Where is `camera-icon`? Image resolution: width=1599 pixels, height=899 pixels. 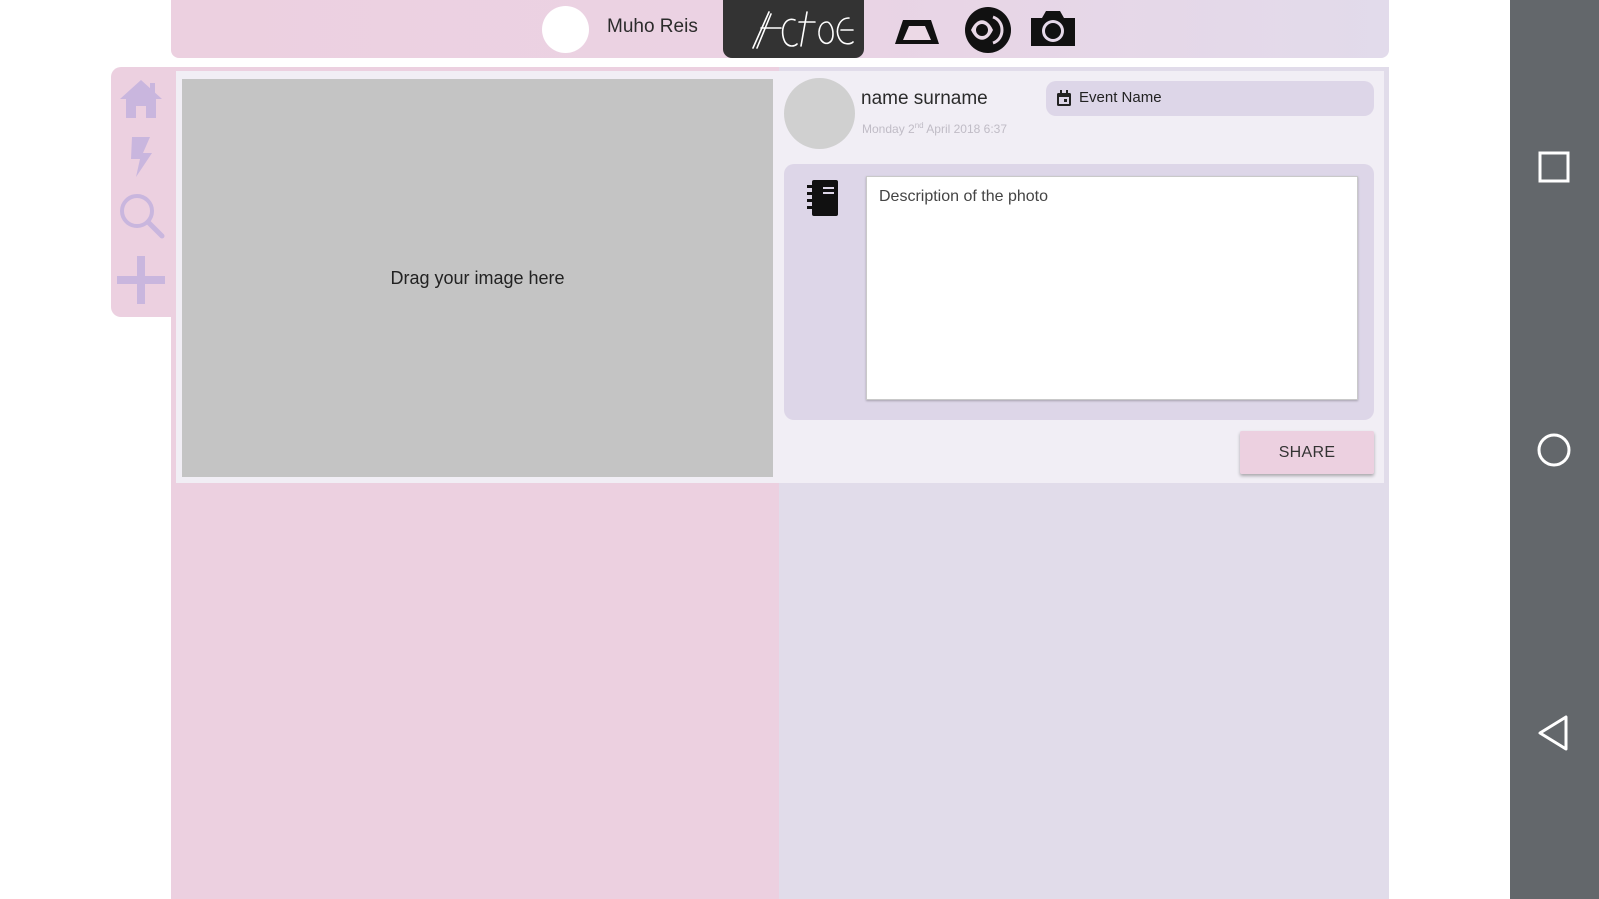 camera-icon is located at coordinates (1053, 30).